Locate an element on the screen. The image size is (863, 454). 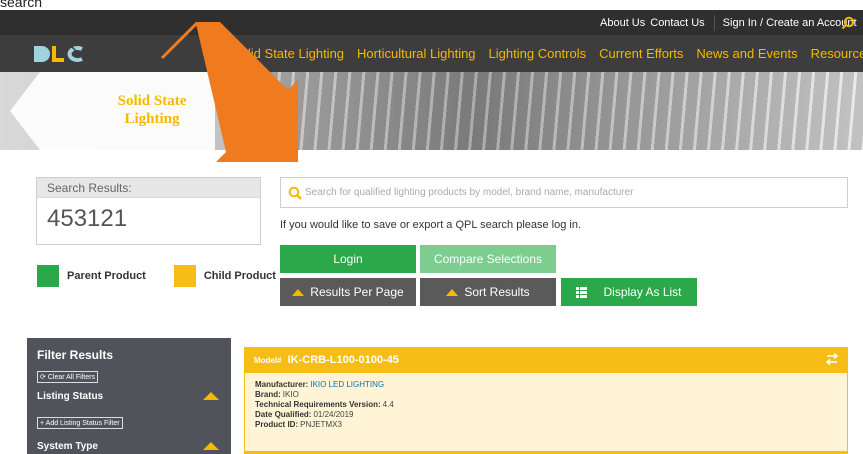
model-label: Model# is located at coordinates (268, 360).